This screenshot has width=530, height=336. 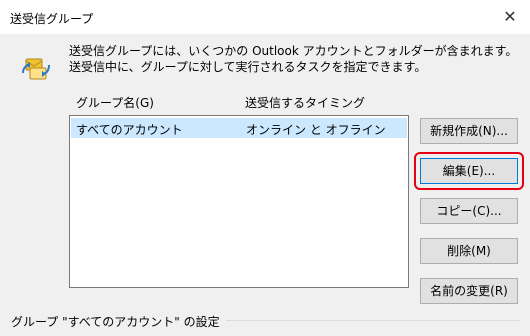 I want to click on column-header-timing: 送受信するタイミング, so click(x=305, y=103).